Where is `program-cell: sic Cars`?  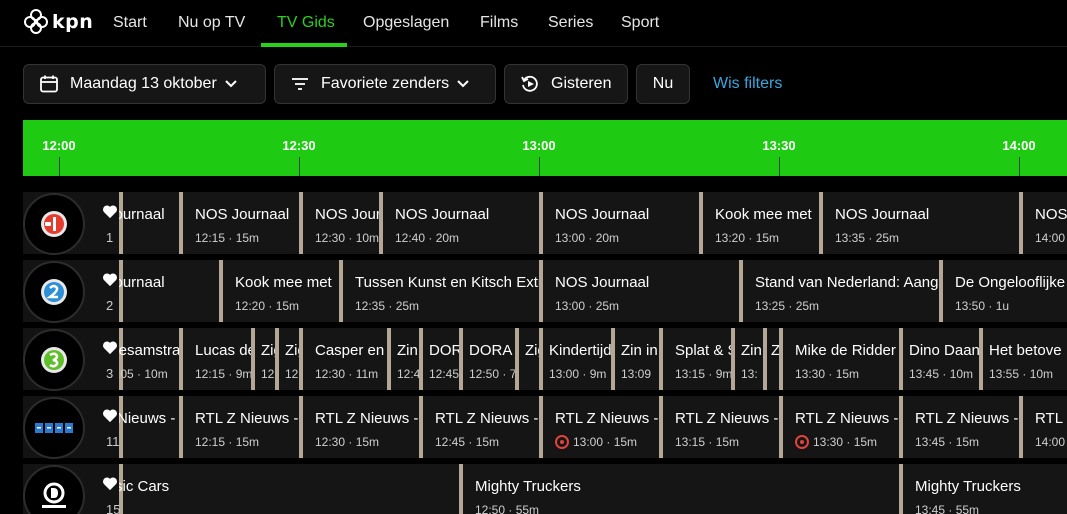 program-cell: sic Cars is located at coordinates (289, 489).